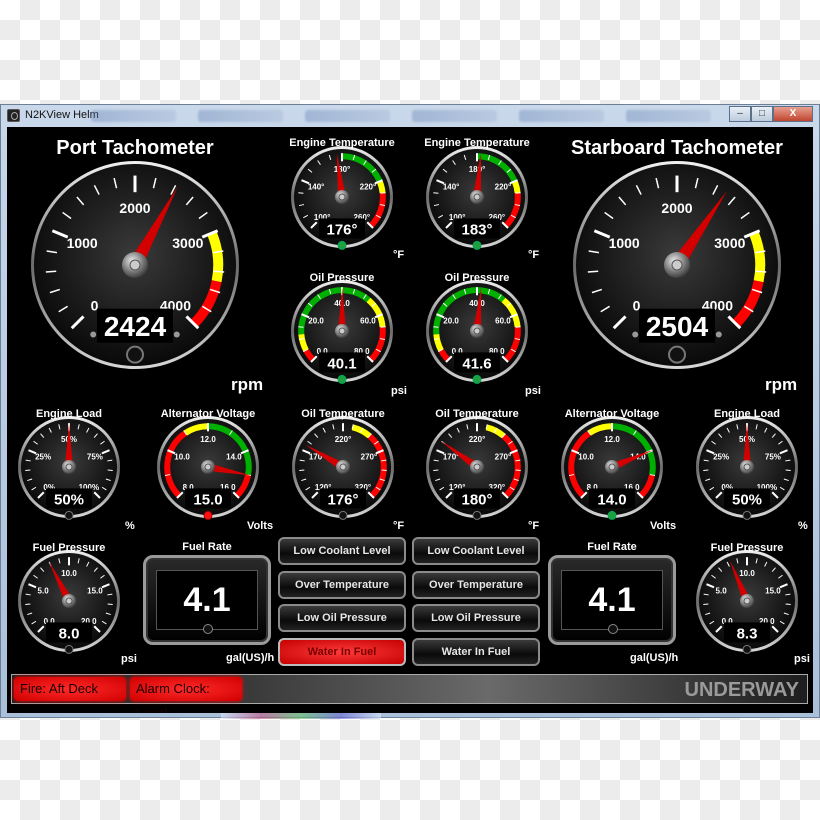 The height and width of the screenshot is (820, 820). I want to click on engine-load-1-gauge: 0%25%50%75%100%50%, so click(69, 467).